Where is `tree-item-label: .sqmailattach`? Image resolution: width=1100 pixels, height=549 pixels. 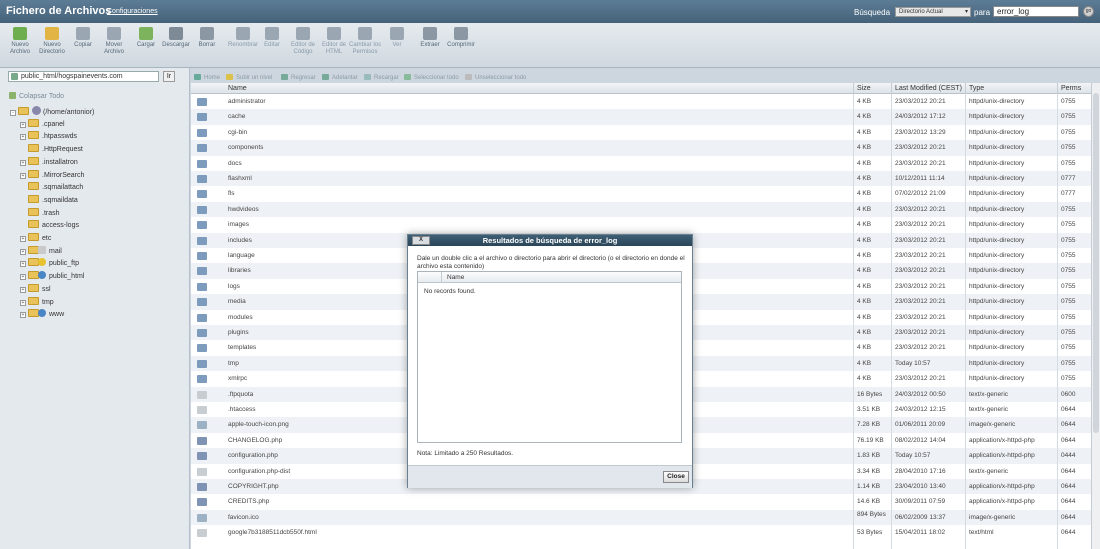 tree-item-label: .sqmailattach is located at coordinates (63, 188).